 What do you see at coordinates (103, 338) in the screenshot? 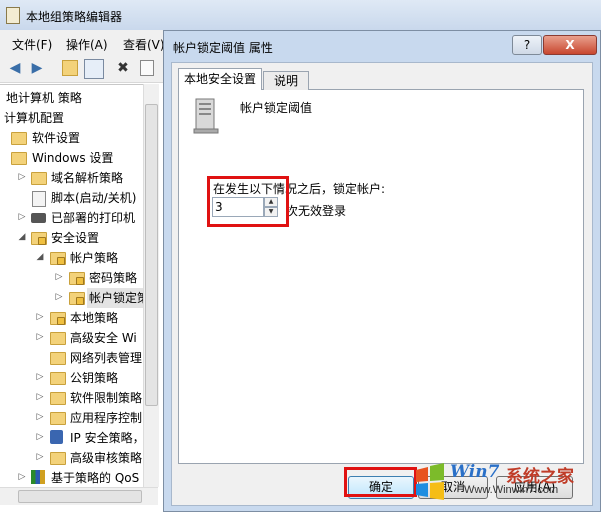
I see `tree-item-advanced-firewall: 高级安全 Wi` at bounding box center [103, 338].